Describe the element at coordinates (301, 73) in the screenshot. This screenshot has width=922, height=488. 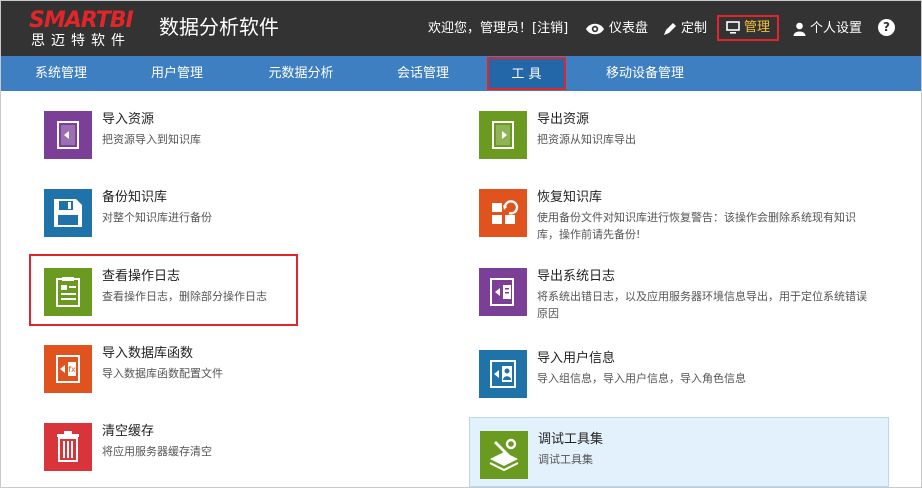
I see `menu-metadata-analysis: 元数据分析` at that location.